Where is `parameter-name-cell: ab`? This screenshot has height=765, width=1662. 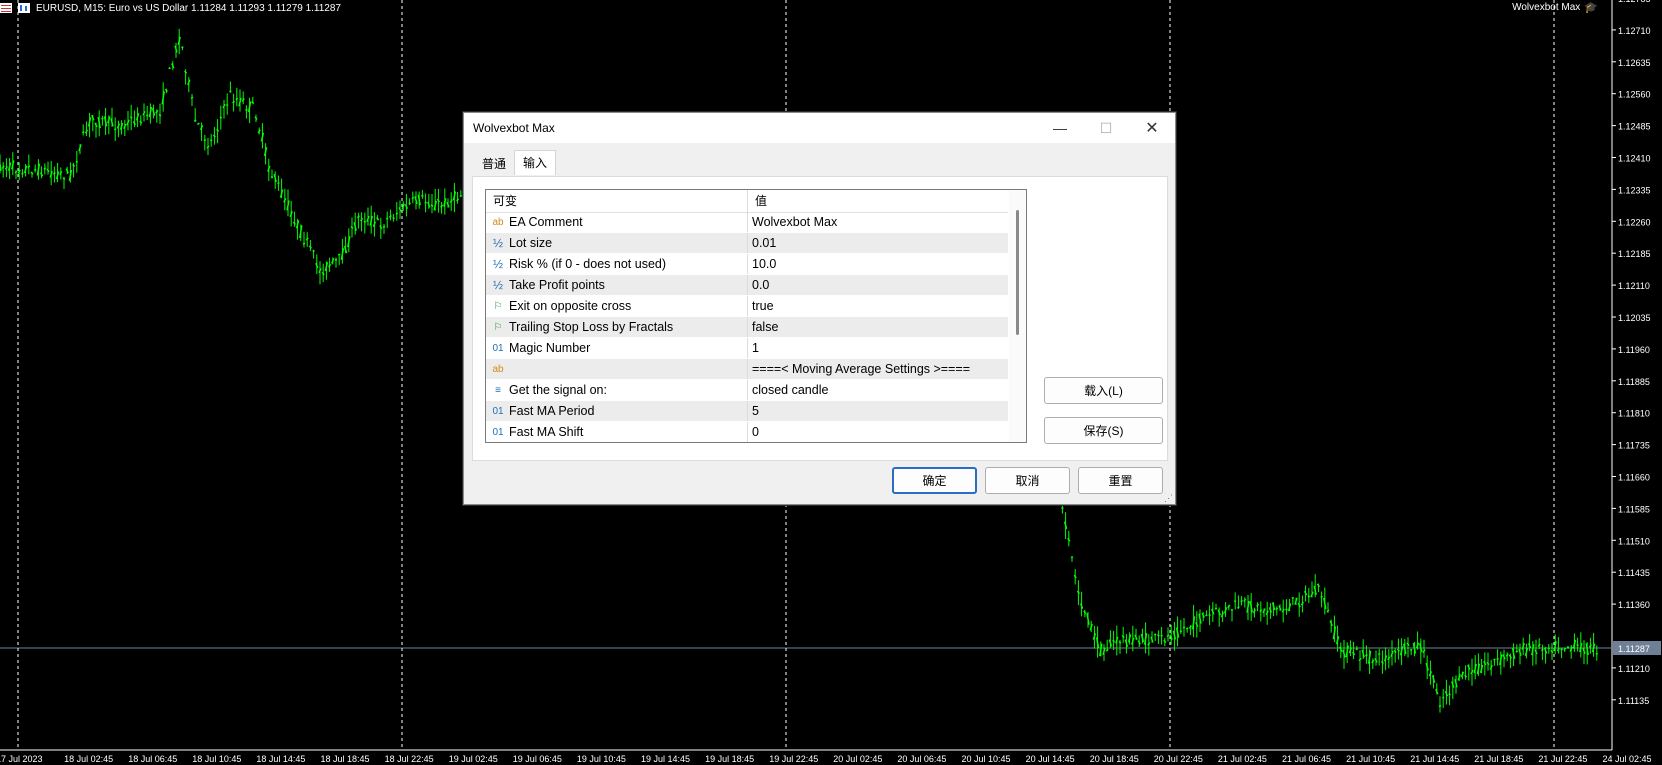
parameter-name-cell: ab is located at coordinates (617, 369).